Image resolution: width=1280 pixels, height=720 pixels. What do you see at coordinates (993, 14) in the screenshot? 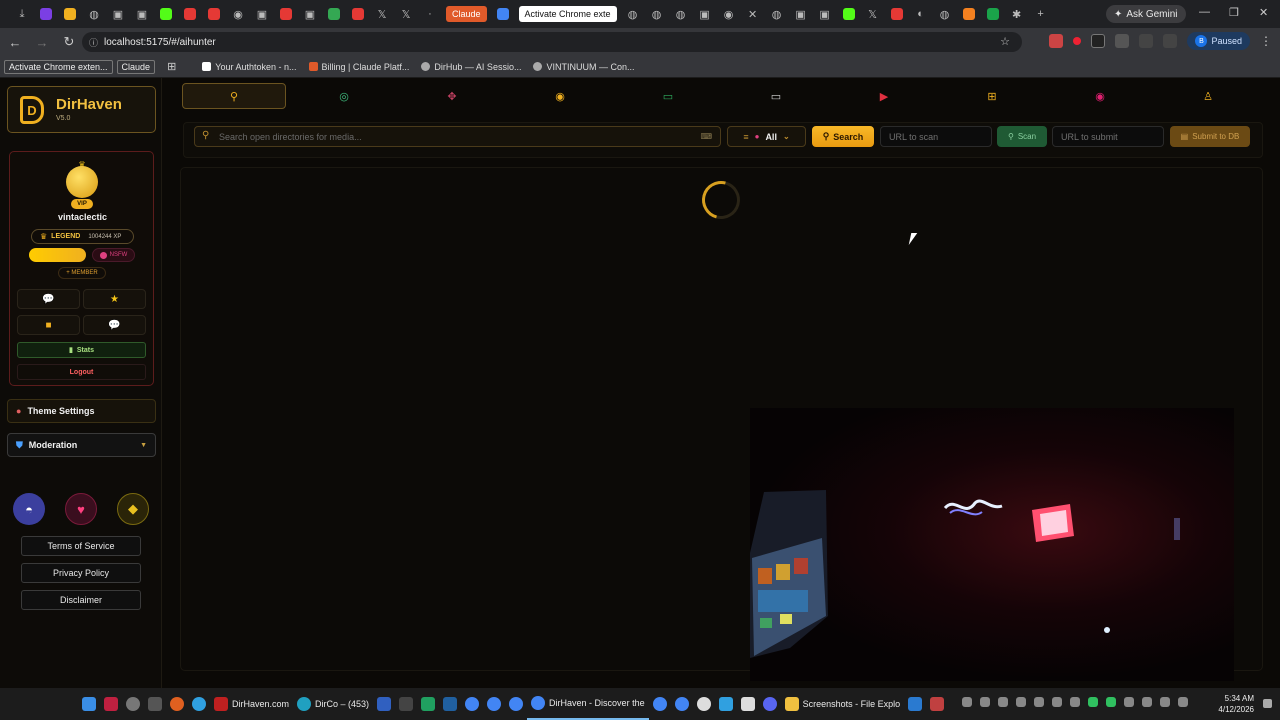
I see `tab-favicon-shield` at bounding box center [993, 14].